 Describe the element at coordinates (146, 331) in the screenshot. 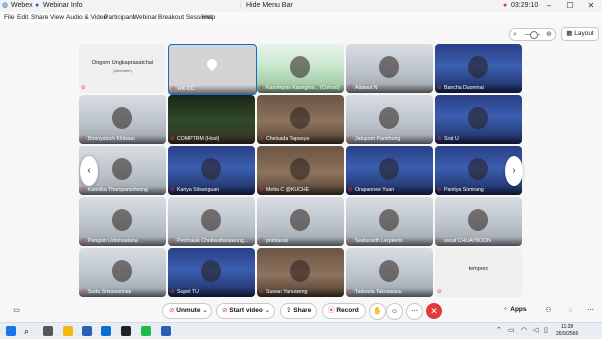

I see `line-icon` at that location.